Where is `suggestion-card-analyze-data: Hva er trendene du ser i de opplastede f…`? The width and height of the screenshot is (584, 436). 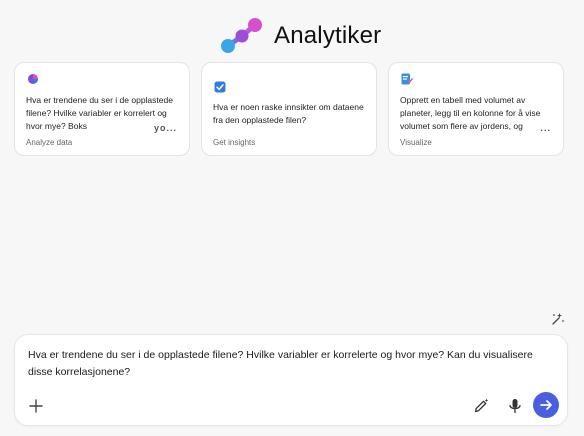
suggestion-card-analyze-data: Hva er trendene du ser i de opplastede f… is located at coordinates (102, 109).